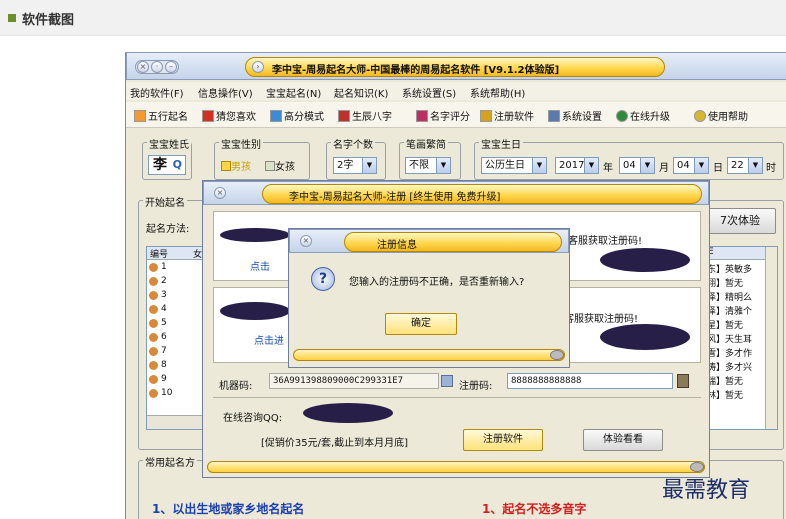 This screenshot has height=519, width=786. I want to click on info-dialog: × 注册信息 ? 您输入的注册码不正确，是否重新输入? 确定, so click(429, 298).